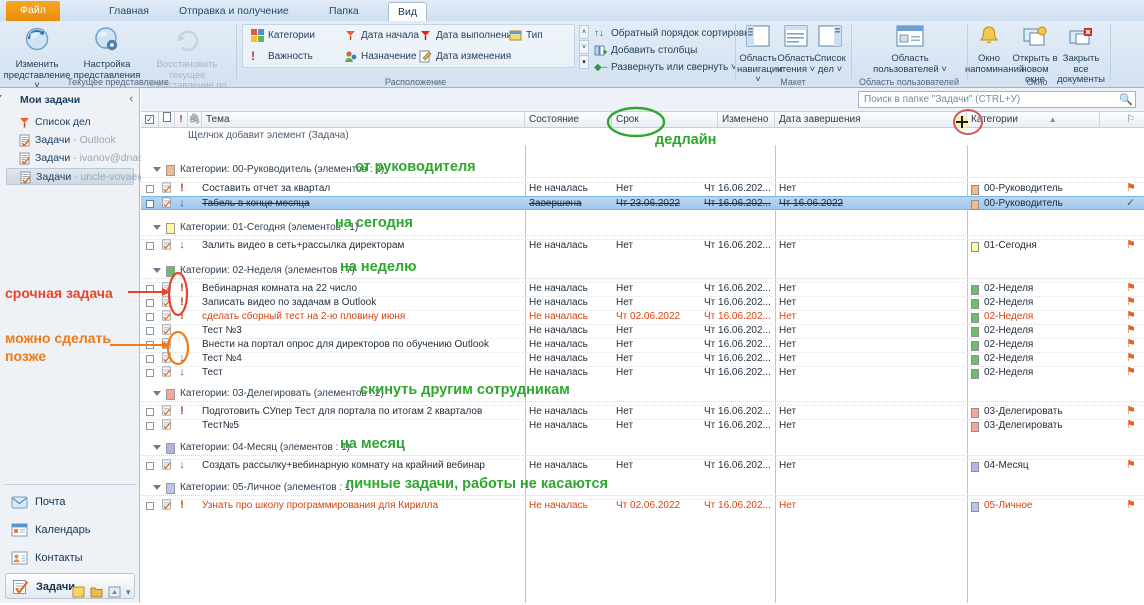  Describe the element at coordinates (167, 119) in the screenshot. I see `column-header-icon` at that location.